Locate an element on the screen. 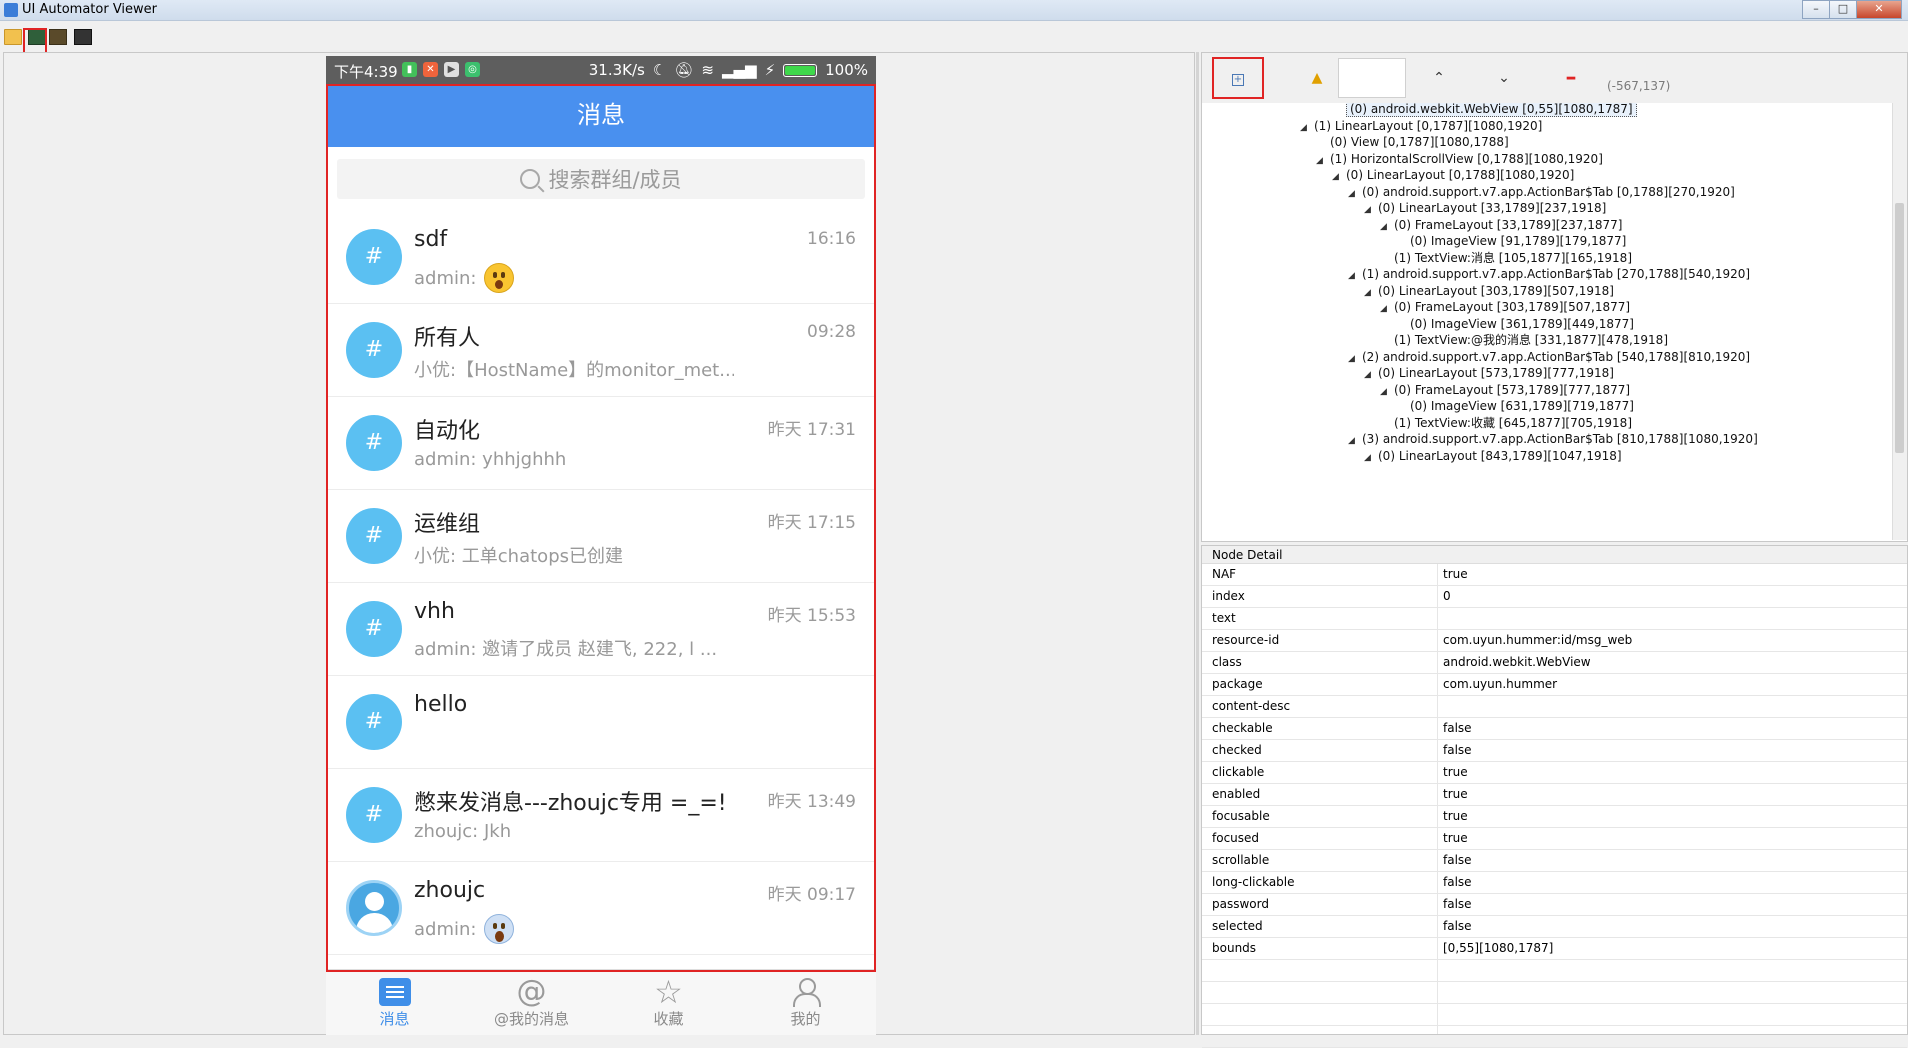 This screenshot has width=1908, height=1048. search-icon is located at coordinates (530, 179).